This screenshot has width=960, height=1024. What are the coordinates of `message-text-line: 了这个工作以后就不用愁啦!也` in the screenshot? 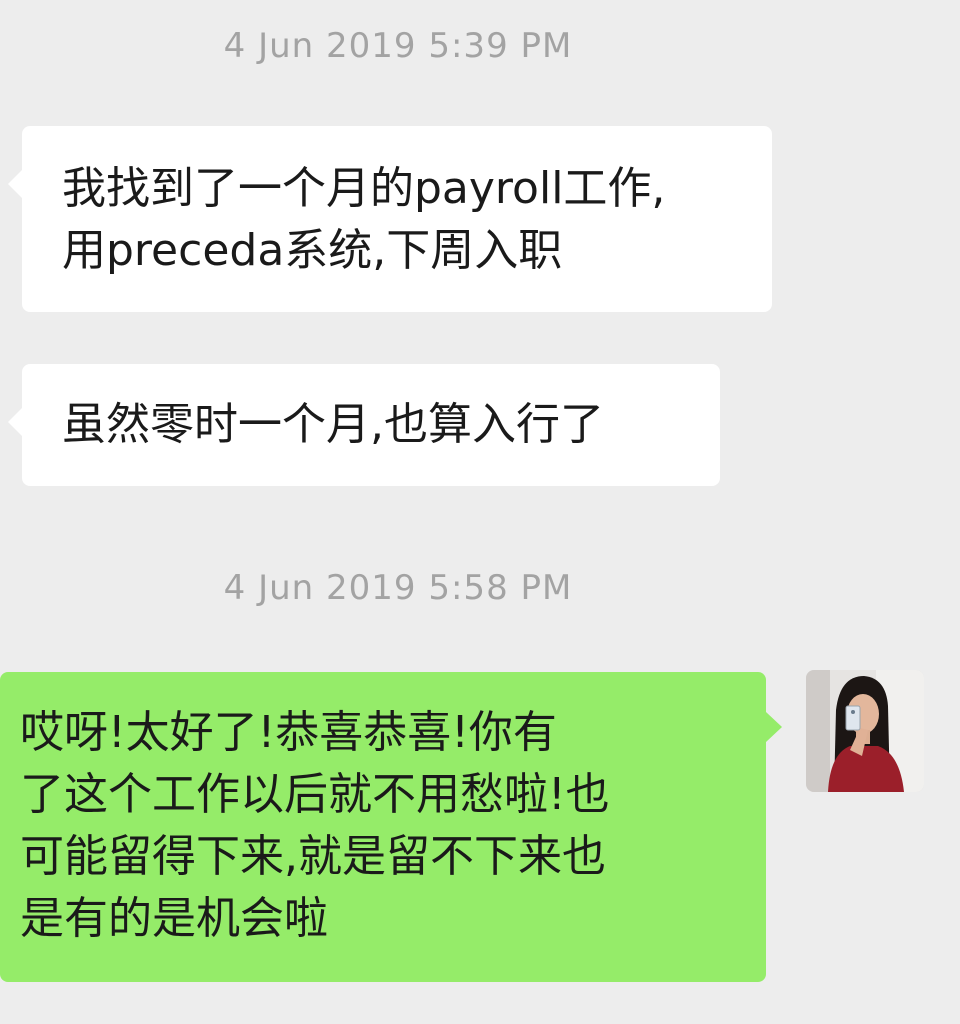 It's located at (315, 794).